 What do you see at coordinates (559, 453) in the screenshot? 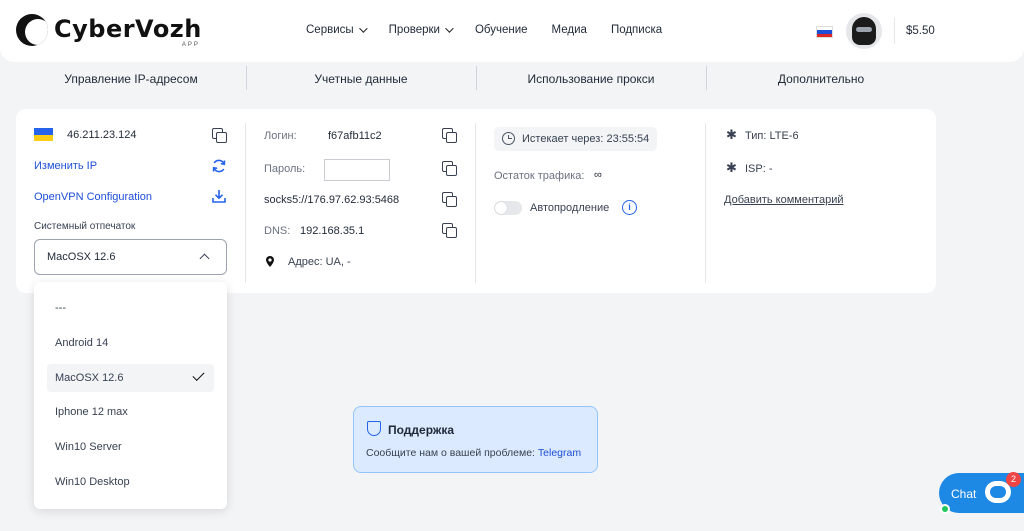
I see `telegram-link: Telegram` at bounding box center [559, 453].